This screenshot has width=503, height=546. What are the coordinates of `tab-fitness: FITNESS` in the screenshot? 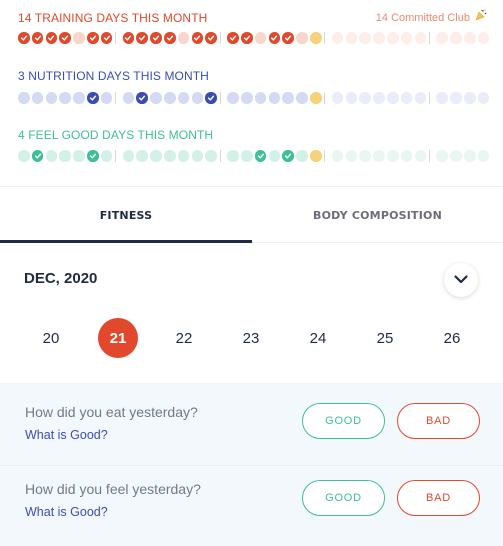 It's located at (126, 215).